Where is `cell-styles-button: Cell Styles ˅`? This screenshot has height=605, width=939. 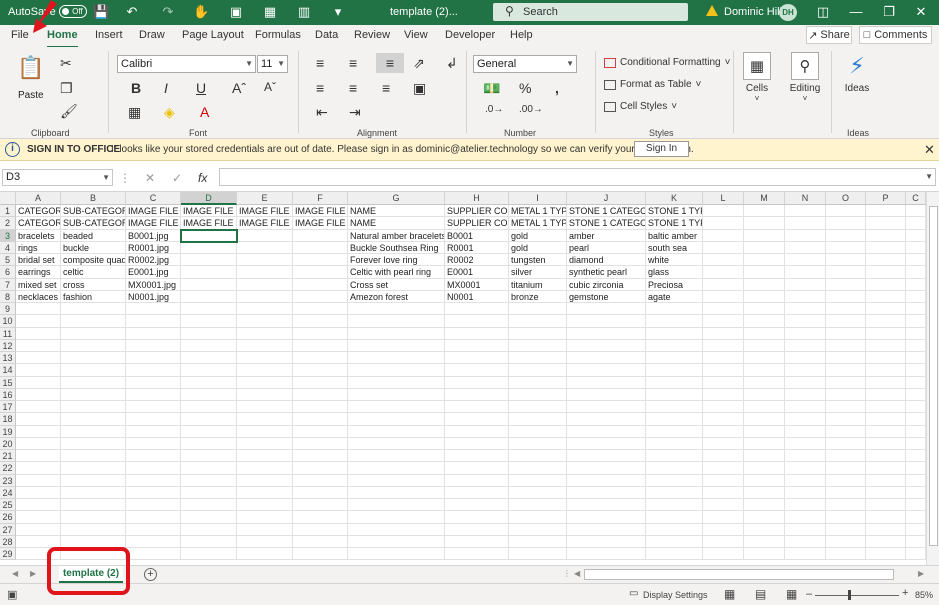
cell-styles-button: Cell Styles ˅ is located at coordinates (640, 106).